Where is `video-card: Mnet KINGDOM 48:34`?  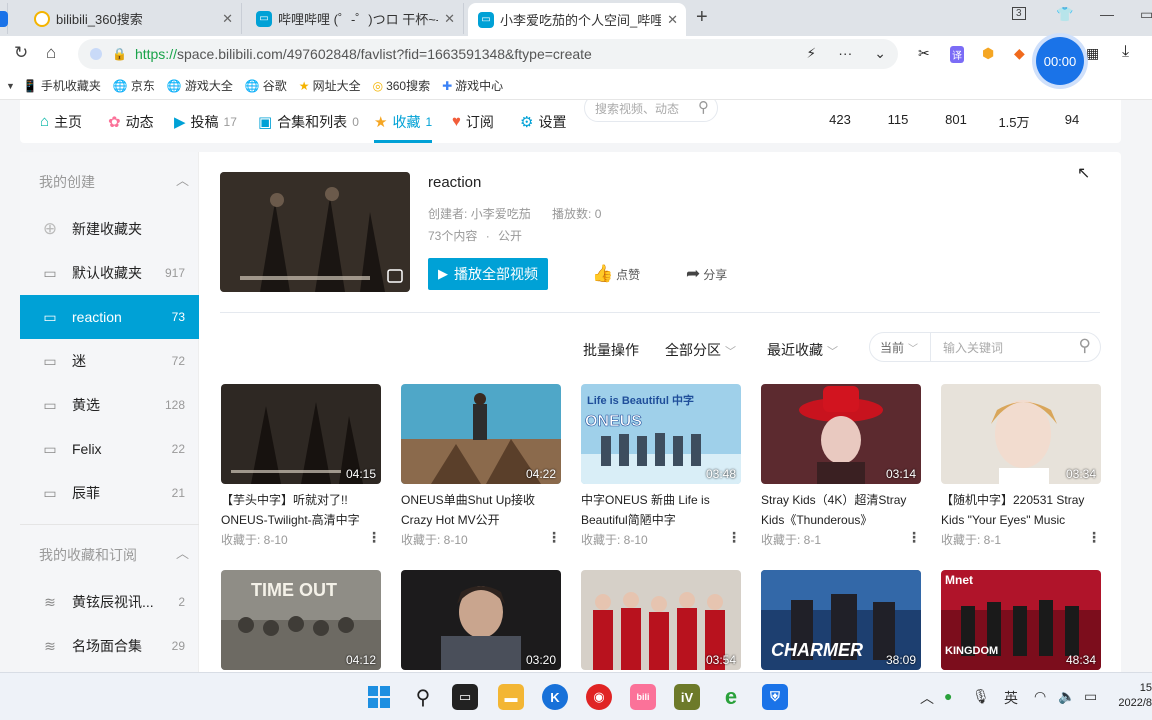 video-card: Mnet KINGDOM 48:34 is located at coordinates (1021, 620).